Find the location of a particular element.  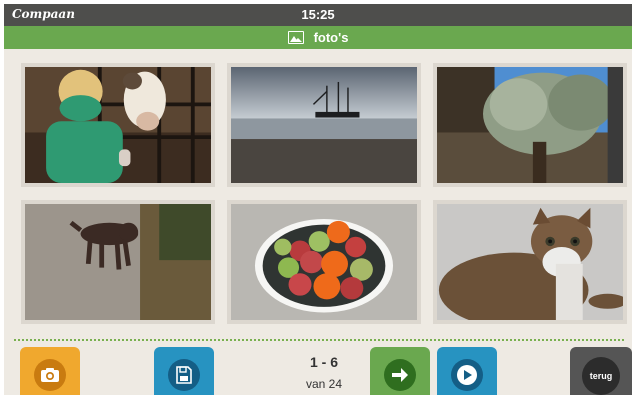

back-button-disc: terug is located at coordinates (601, 376).